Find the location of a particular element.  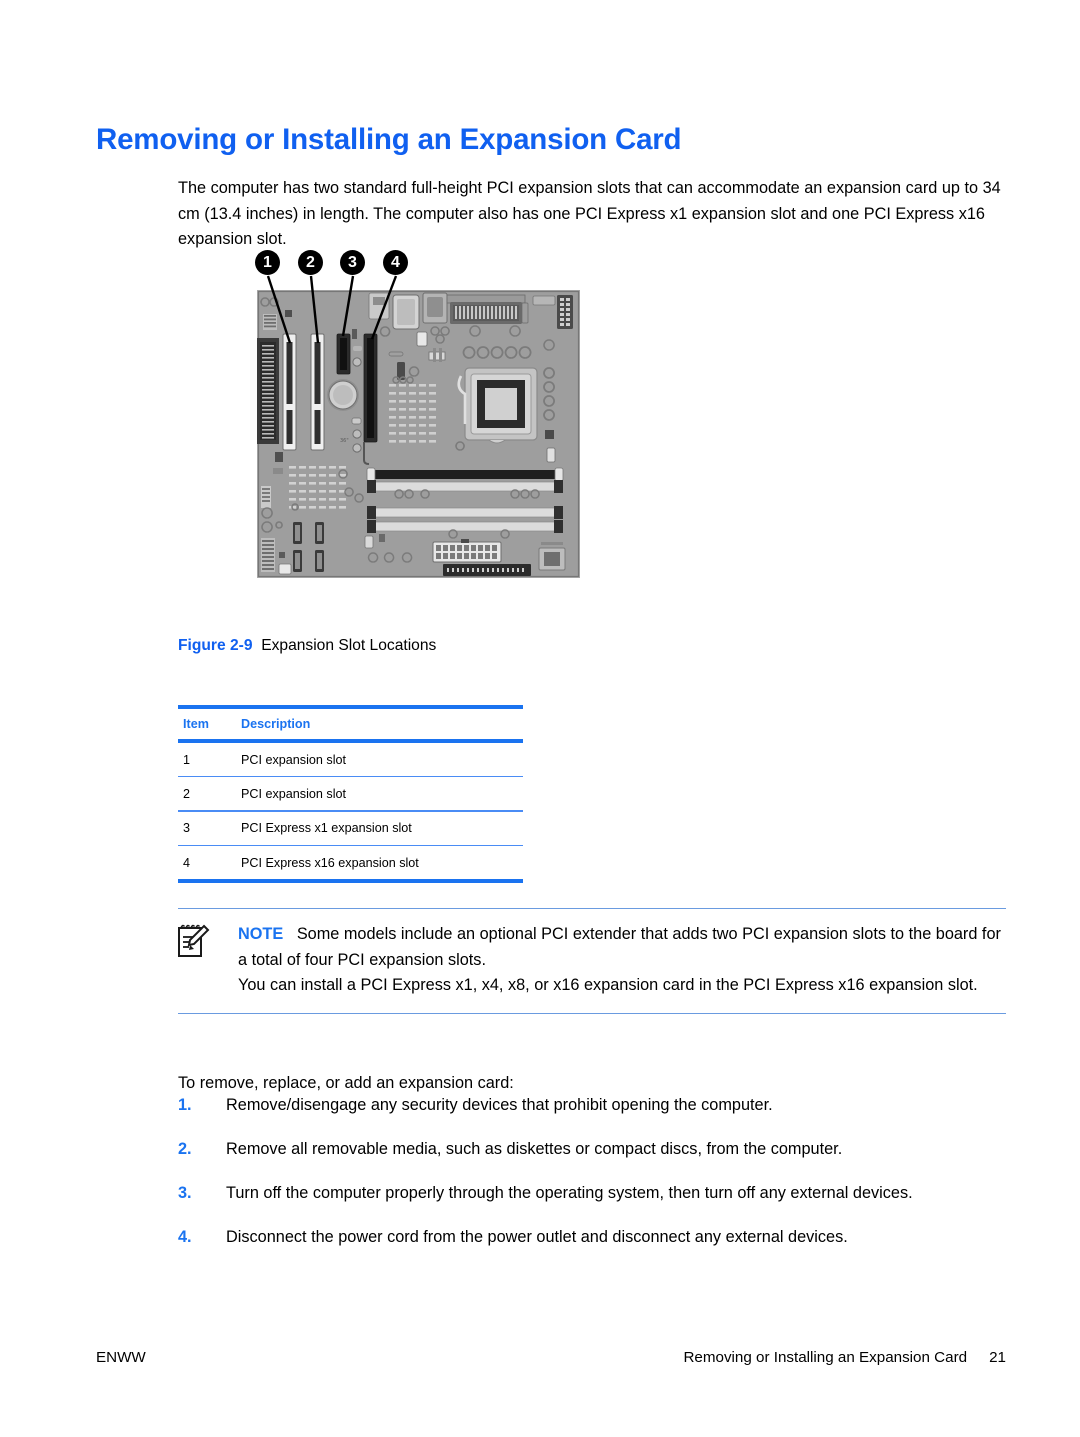

figure-number: Figure 2-9 is located at coordinates (215, 645).